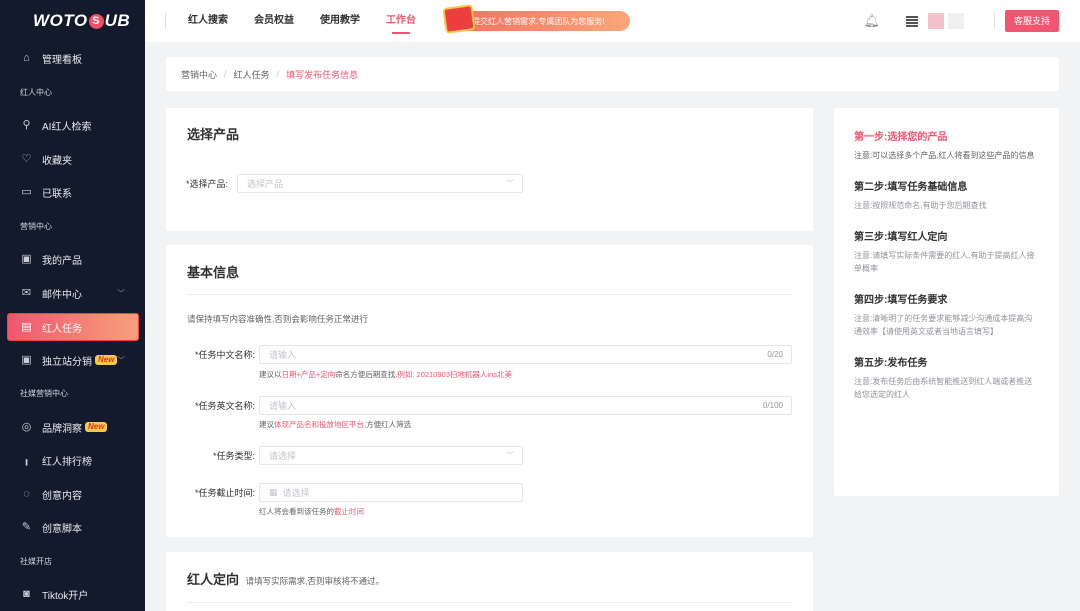 The height and width of the screenshot is (611, 1080). Describe the element at coordinates (72, 294) in the screenshot. I see `sidebar-item-mail: ✉ 邮件中心 ﹀` at that location.